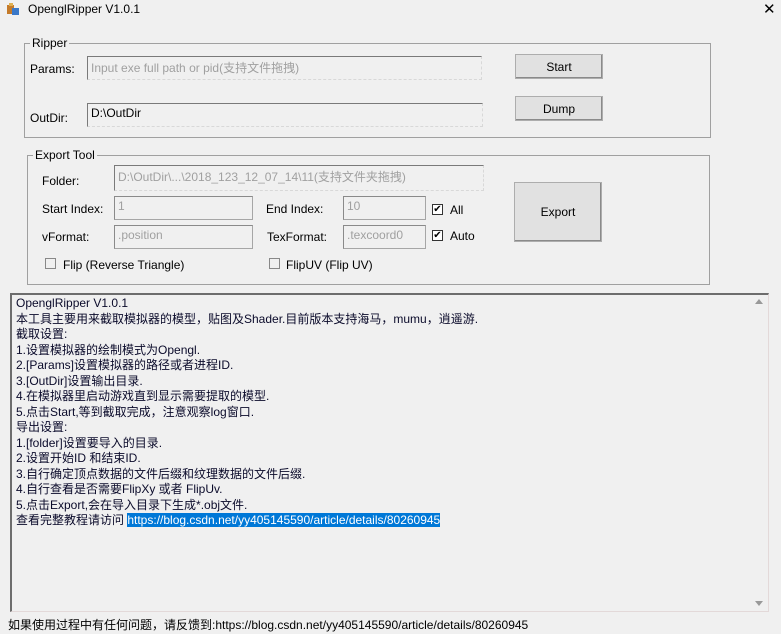  Describe the element at coordinates (183, 237) in the screenshot. I see `vformat-input: .position` at that location.